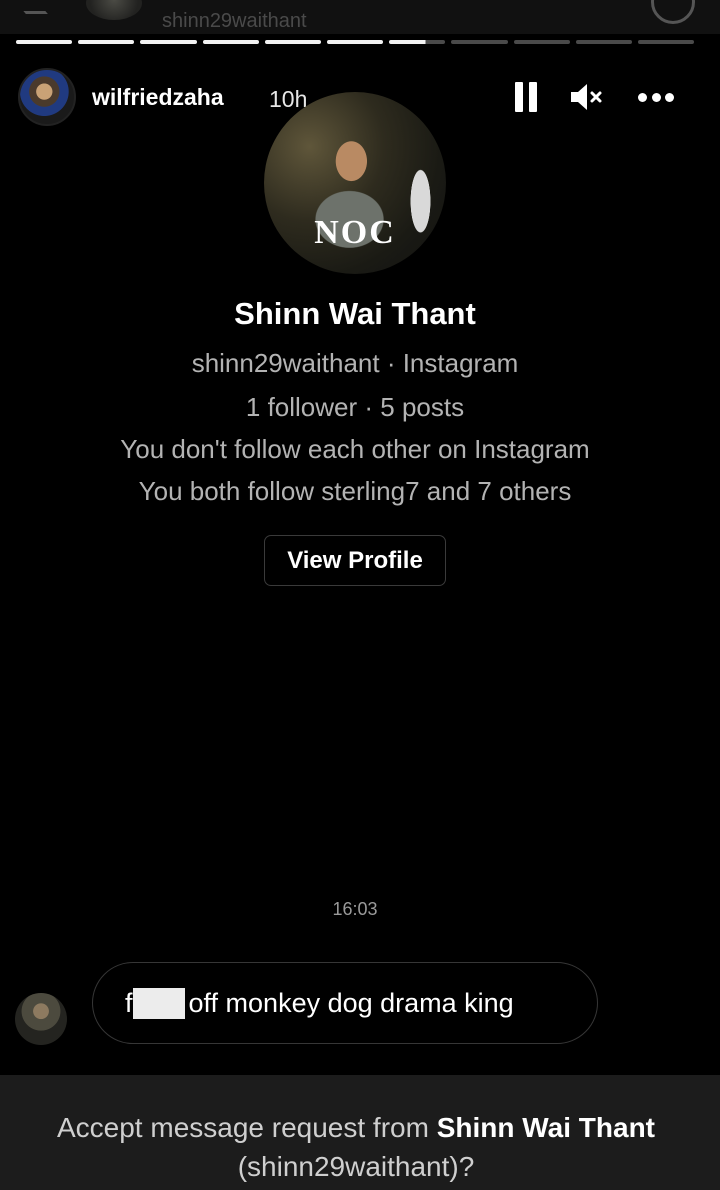 This screenshot has height=1190, width=720. I want to click on follow-status-line: You don't follow each other on Instagram, so click(355, 449).